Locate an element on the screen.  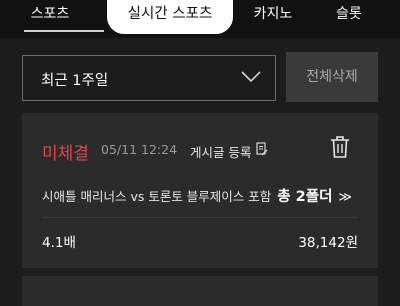
delete-all-button: 전체삭제 is located at coordinates (332, 77).